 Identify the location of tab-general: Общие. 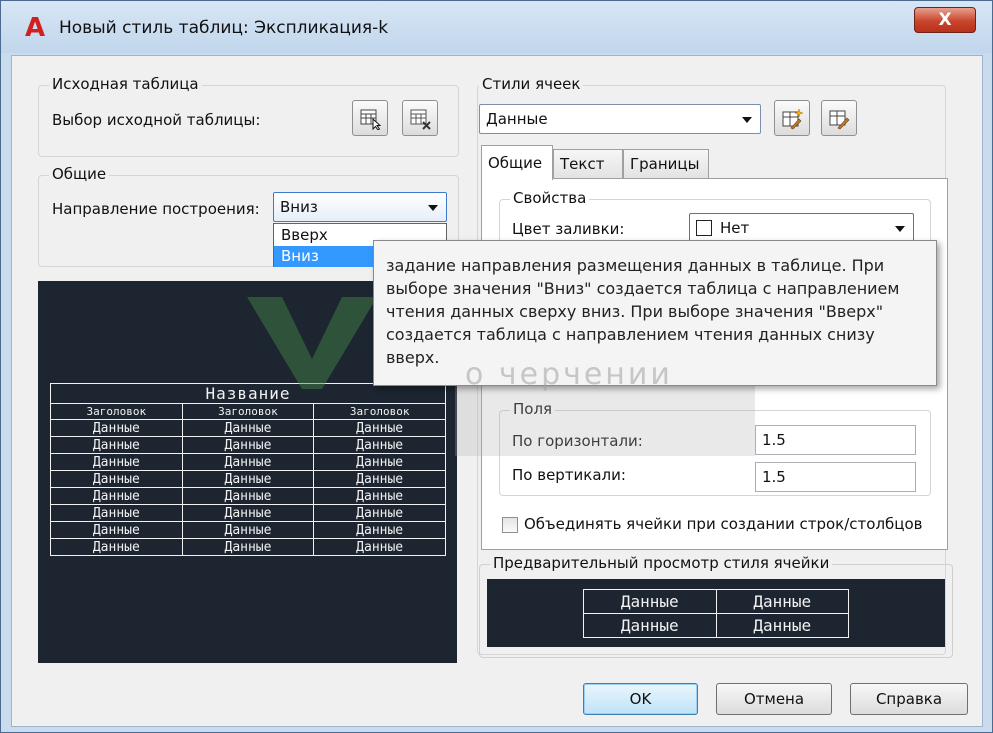
(517, 162).